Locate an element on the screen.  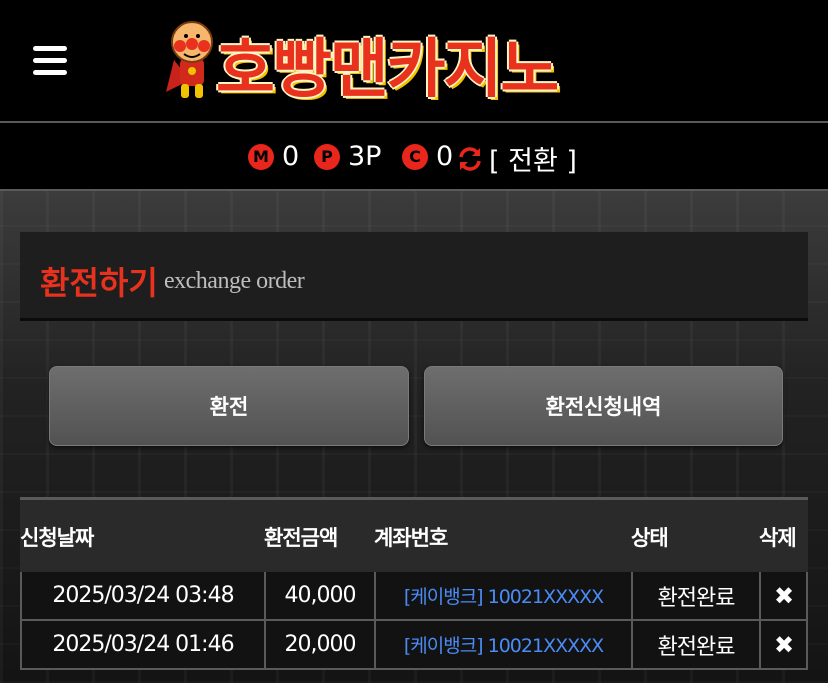
page-title: 환전하기 is located at coordinates (99, 283).